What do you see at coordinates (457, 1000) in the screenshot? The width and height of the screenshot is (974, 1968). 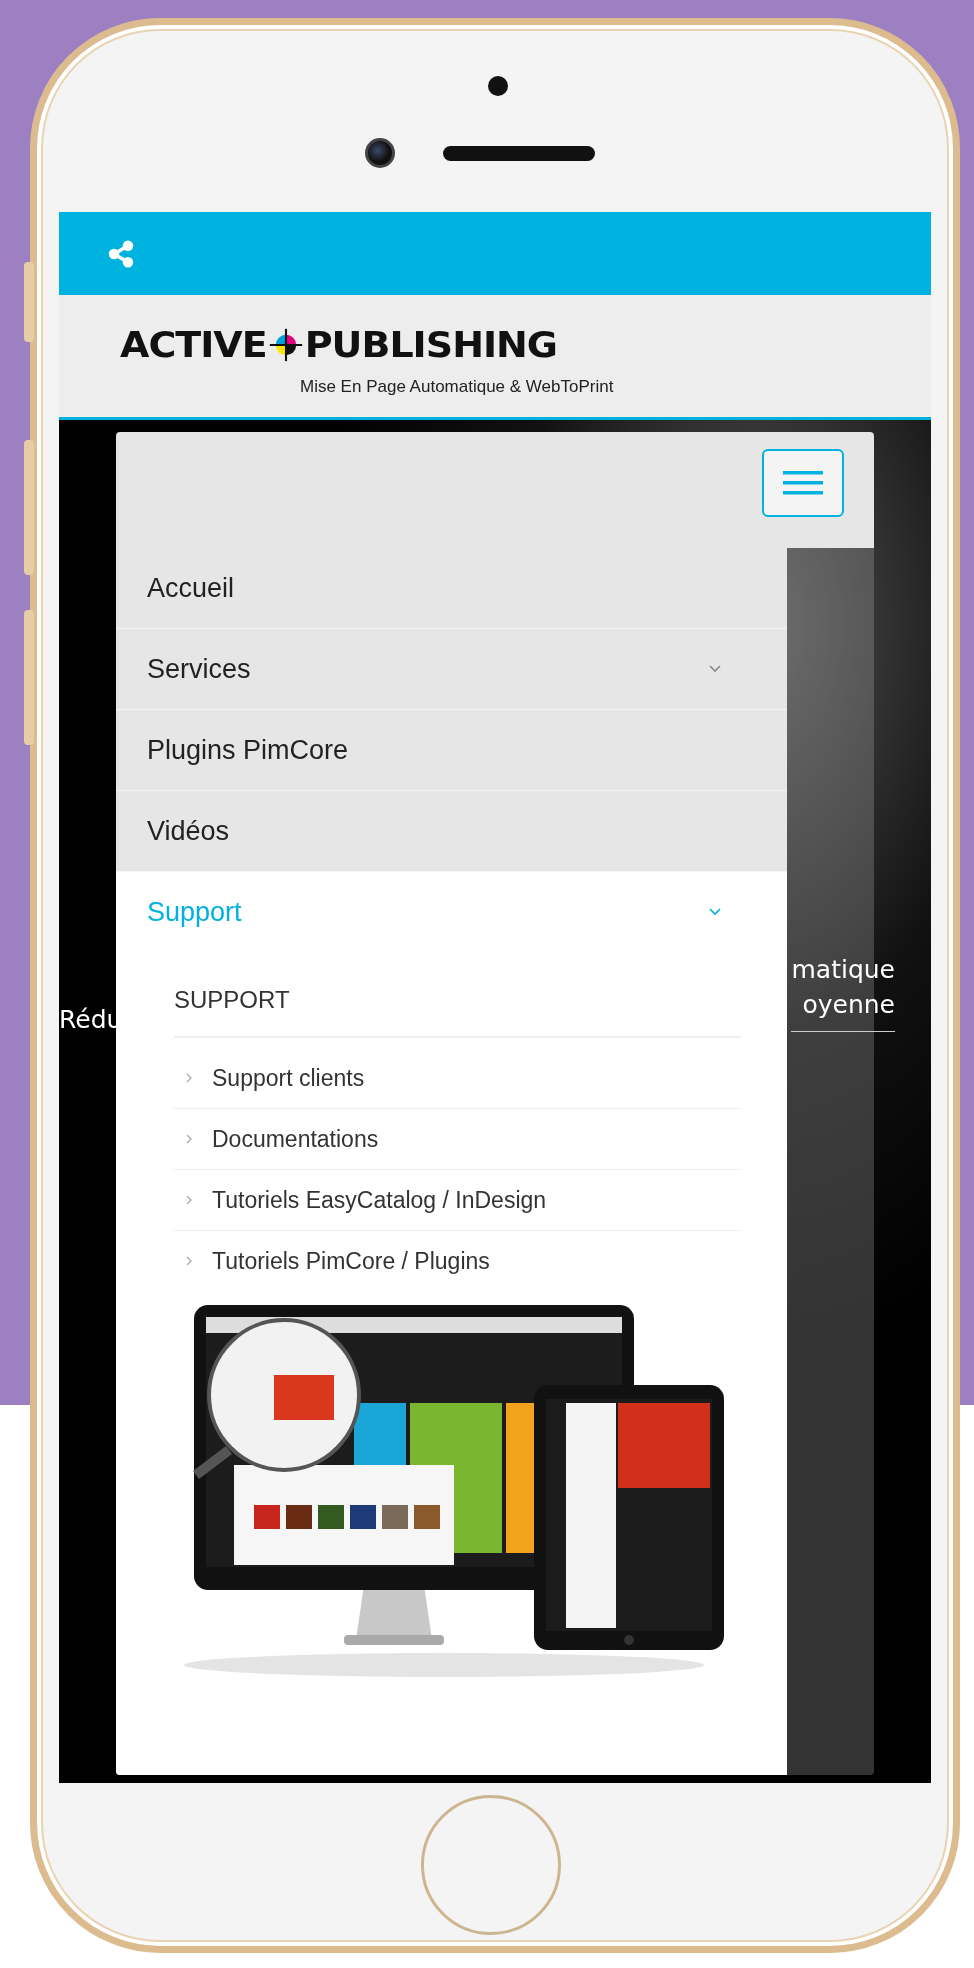 I see `submenu-heading: SUPPORT` at bounding box center [457, 1000].